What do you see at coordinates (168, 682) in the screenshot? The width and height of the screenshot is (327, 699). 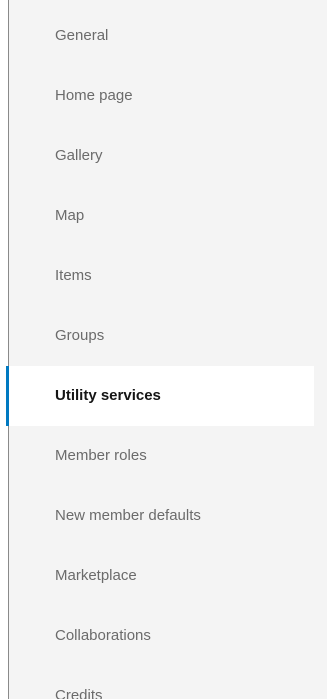 I see `sidebar-item-credits: Credits` at bounding box center [168, 682].